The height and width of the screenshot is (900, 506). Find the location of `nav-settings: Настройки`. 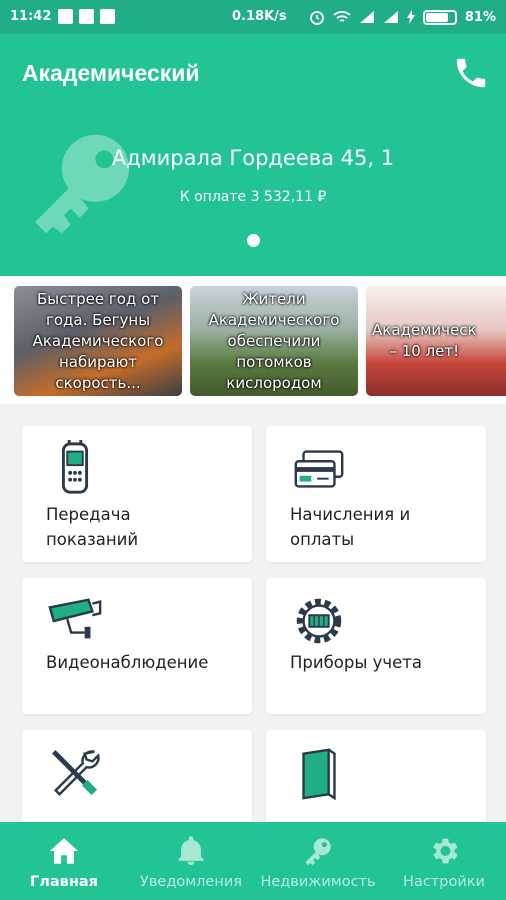

nav-settings: Настройки is located at coordinates (444, 861).